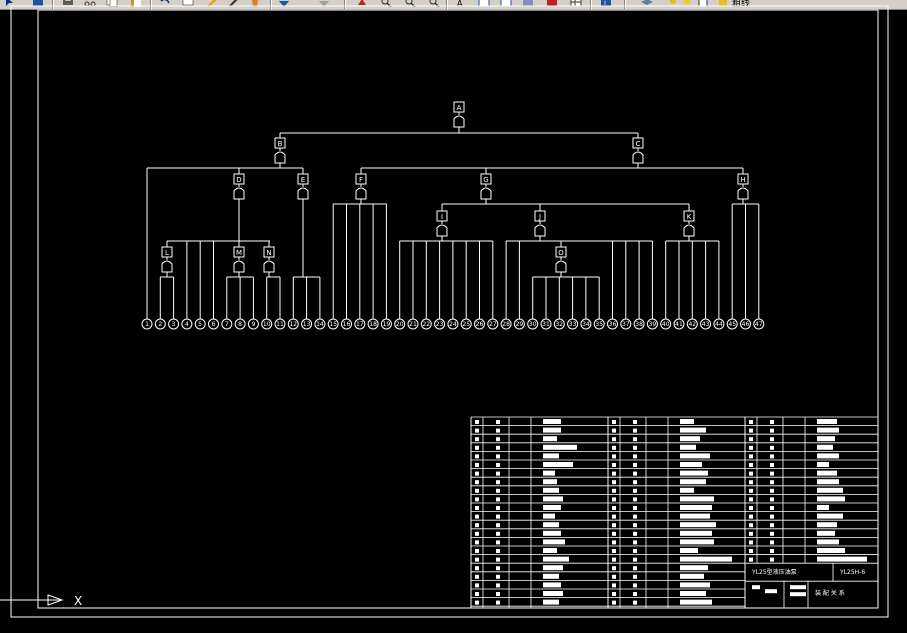 This screenshot has height=633, width=907. I want to click on svg-text: 20, so click(400, 324).